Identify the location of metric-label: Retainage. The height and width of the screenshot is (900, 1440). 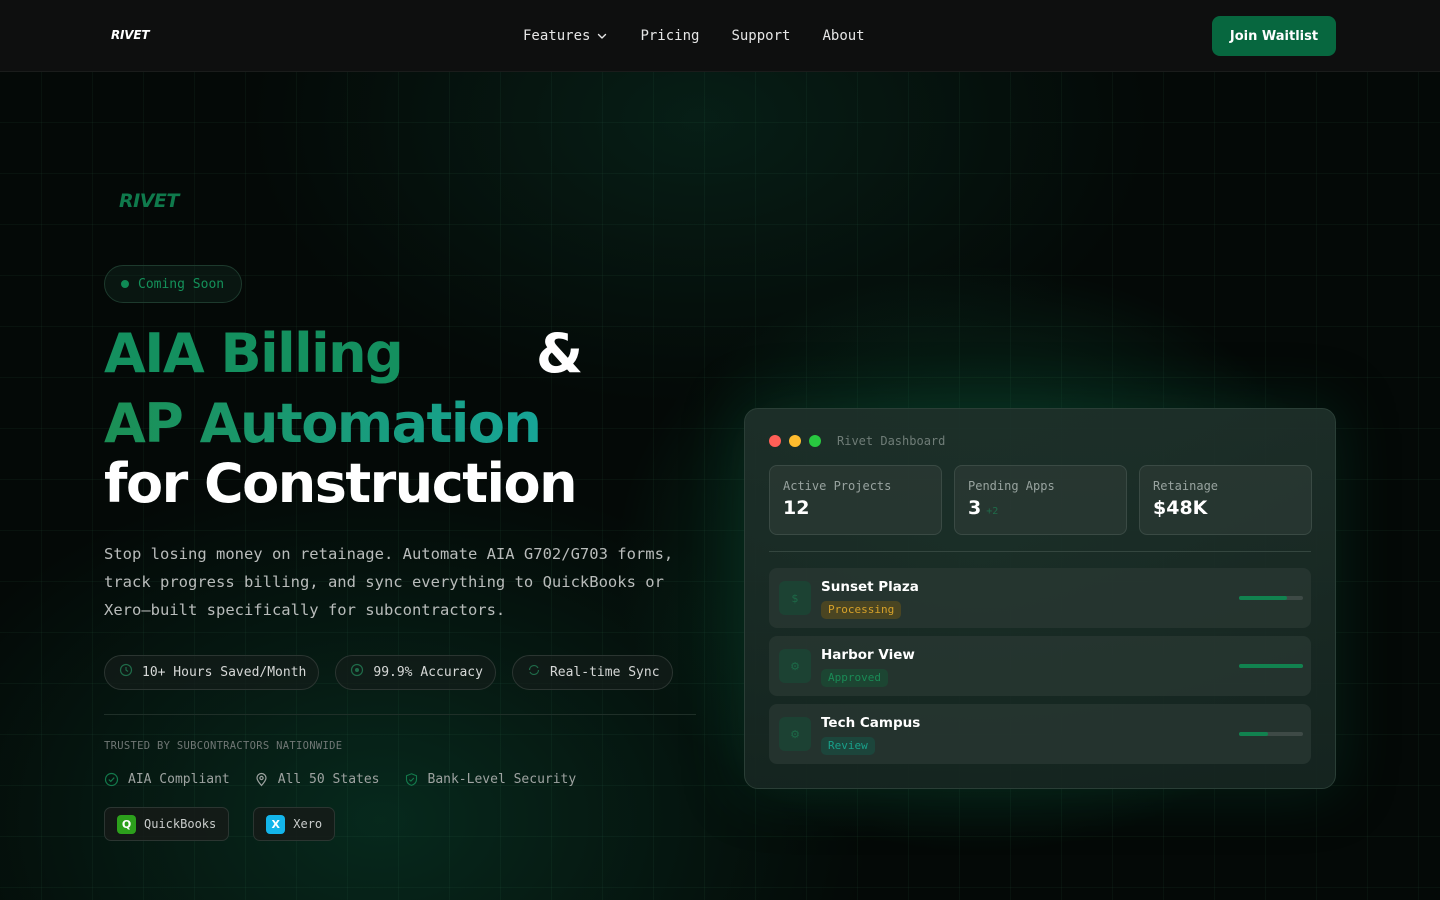
(1186, 486).